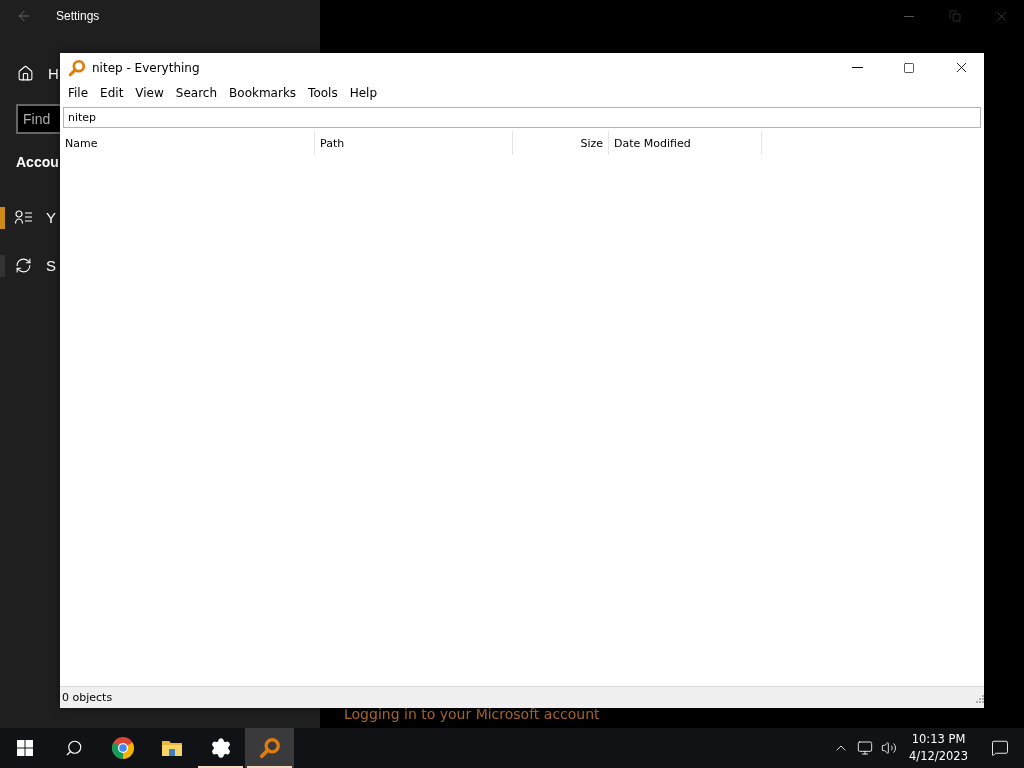 The height and width of the screenshot is (768, 1024). What do you see at coordinates (38, 119) in the screenshot?
I see `search-field: Find` at bounding box center [38, 119].